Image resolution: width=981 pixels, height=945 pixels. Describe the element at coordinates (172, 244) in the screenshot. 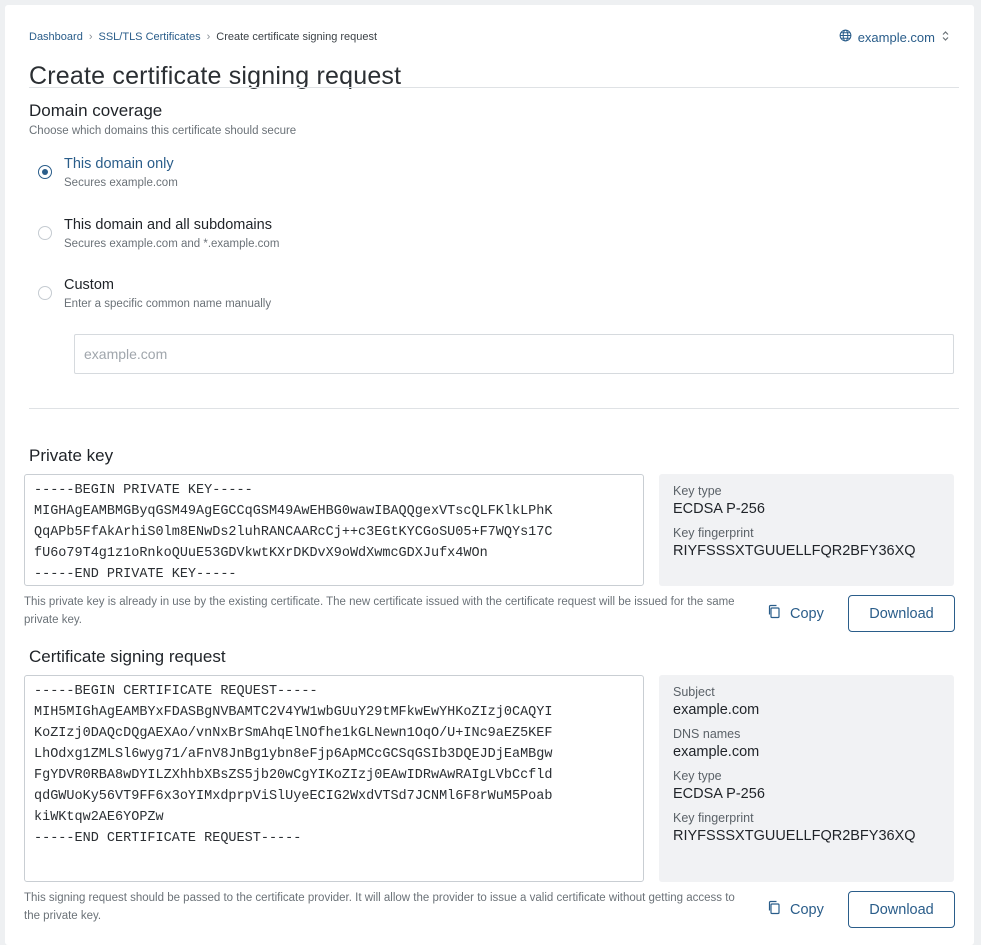

I see `radio-description: Secures example.com and *.example.com` at that location.